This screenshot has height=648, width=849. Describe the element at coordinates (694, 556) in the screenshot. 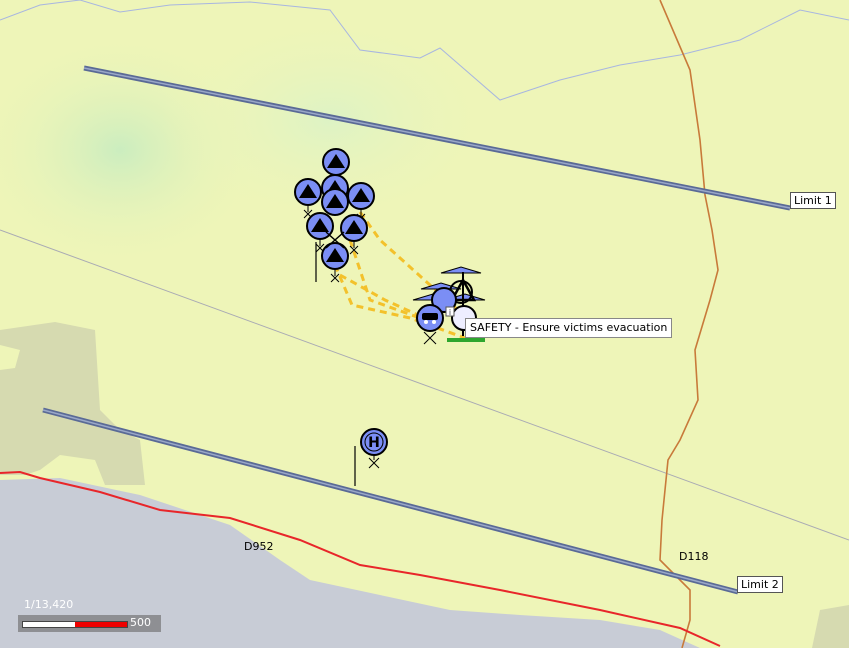

I see `road-d118-label: D118` at that location.